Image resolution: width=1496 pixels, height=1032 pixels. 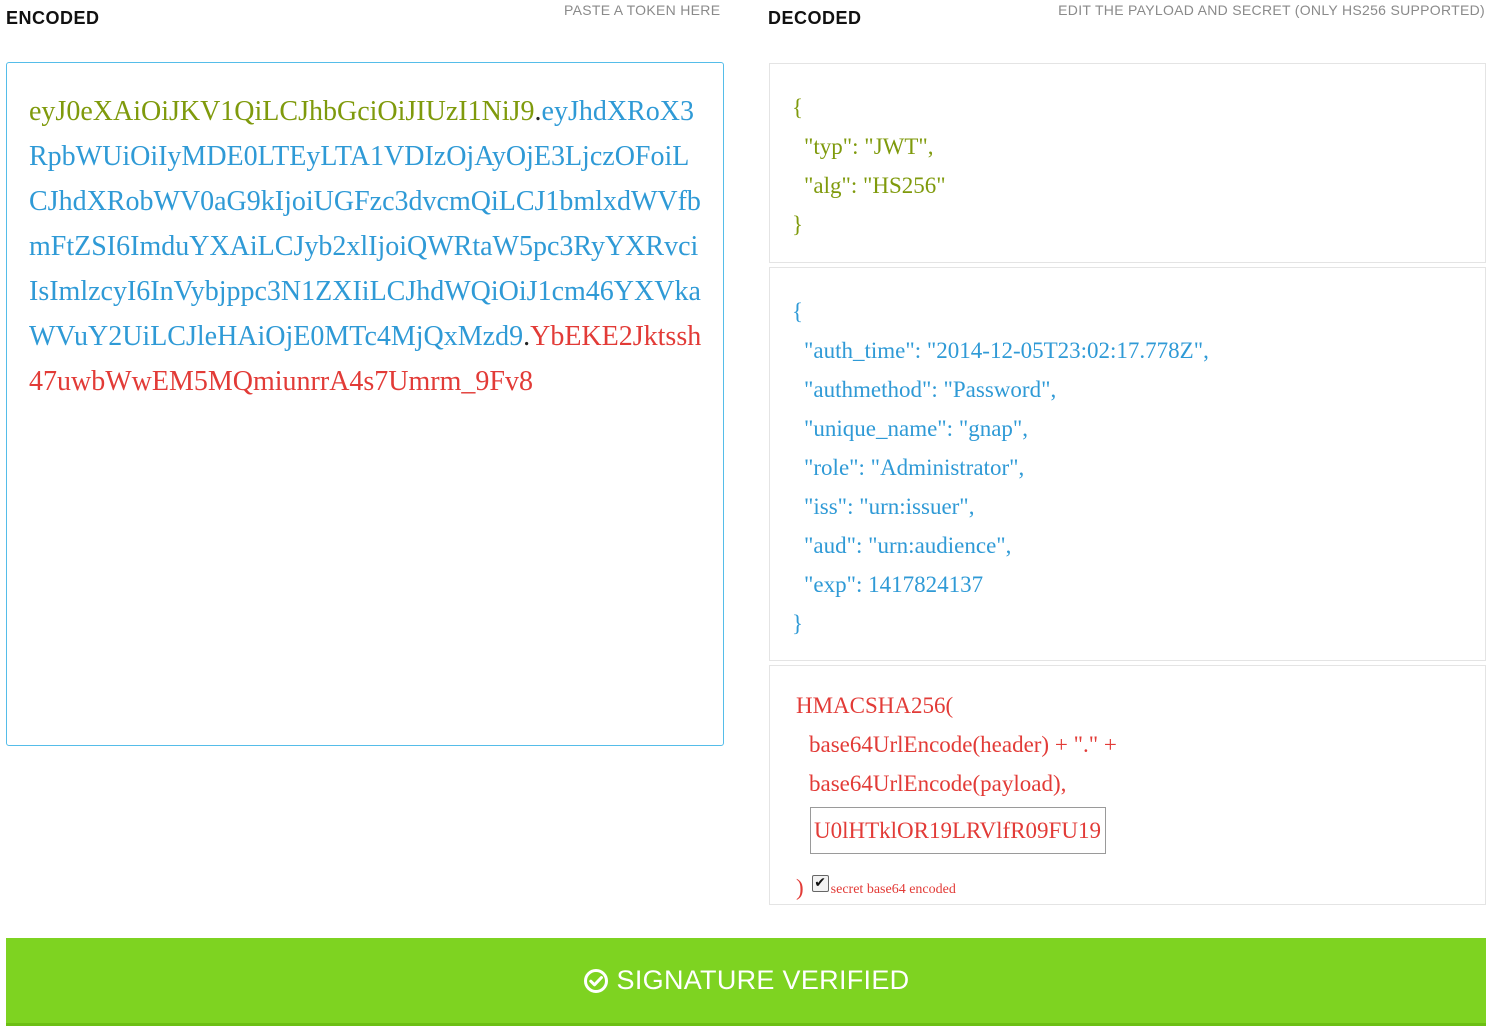 What do you see at coordinates (958, 830) in the screenshot?
I see `secret-input: U0lHTklOR19LRVlfR09FU19` at bounding box center [958, 830].